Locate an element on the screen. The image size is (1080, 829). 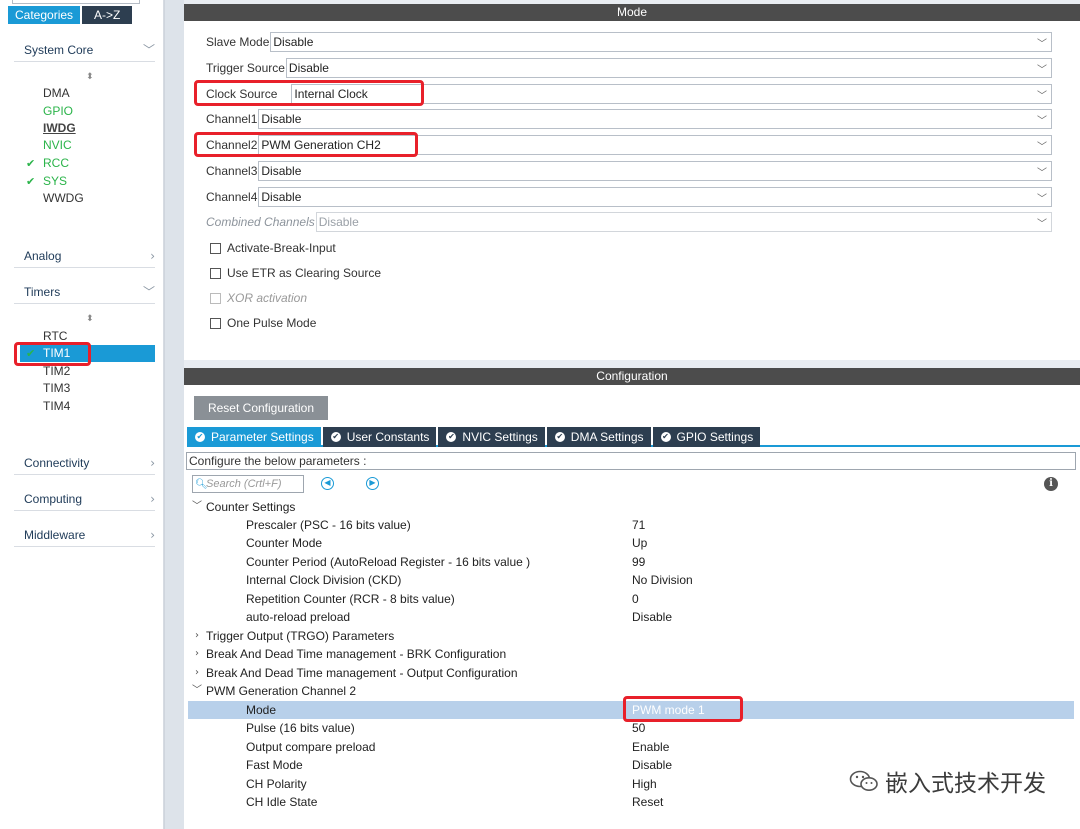
splitter is located at coordinates (174, 414).